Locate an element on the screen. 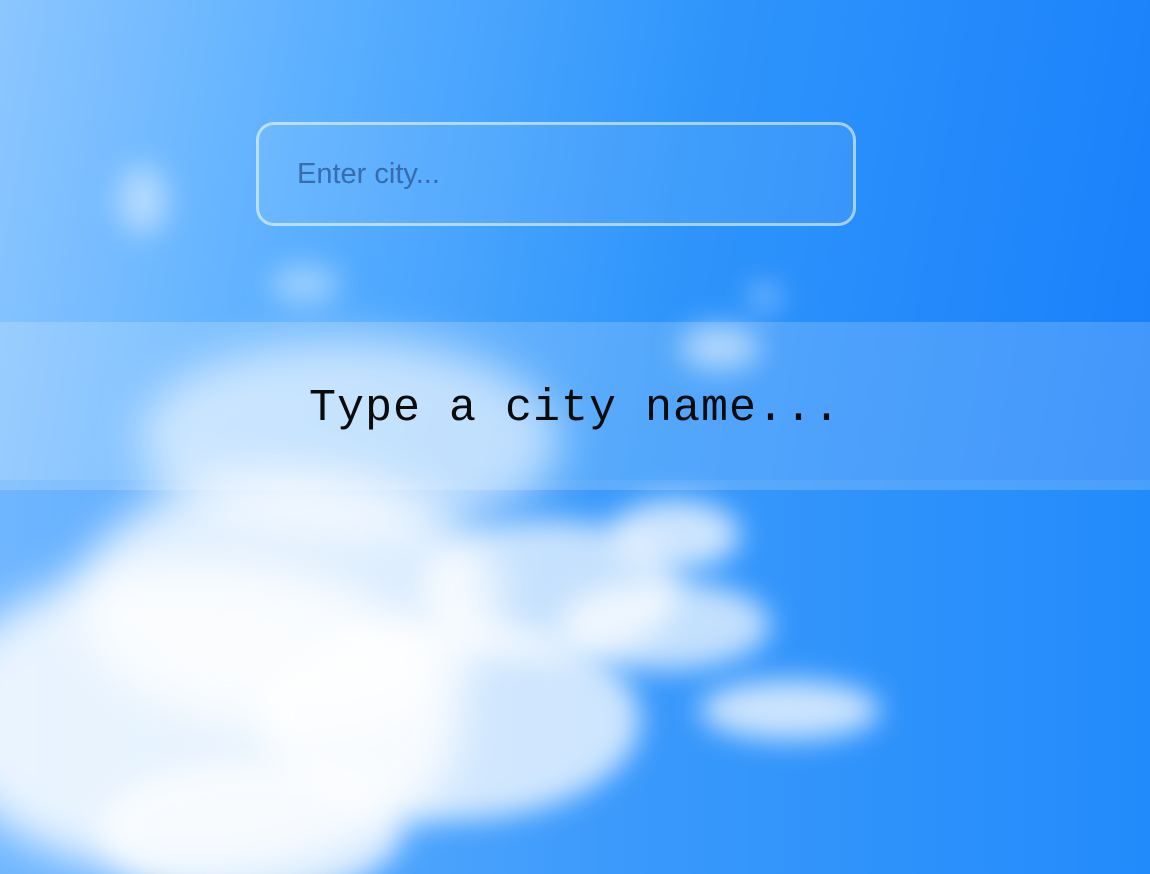 Image resolution: width=1150 pixels, height=874 pixels. city-search-input is located at coordinates (556, 174).